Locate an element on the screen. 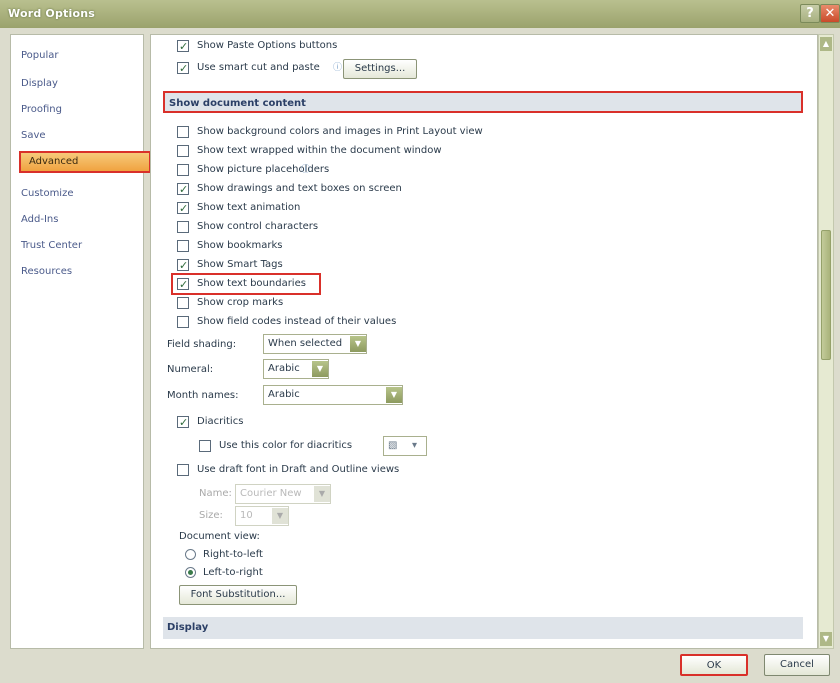 Image resolution: width=840 pixels, height=683 pixels. left-to-right-label: Left-to-right is located at coordinates (233, 572).